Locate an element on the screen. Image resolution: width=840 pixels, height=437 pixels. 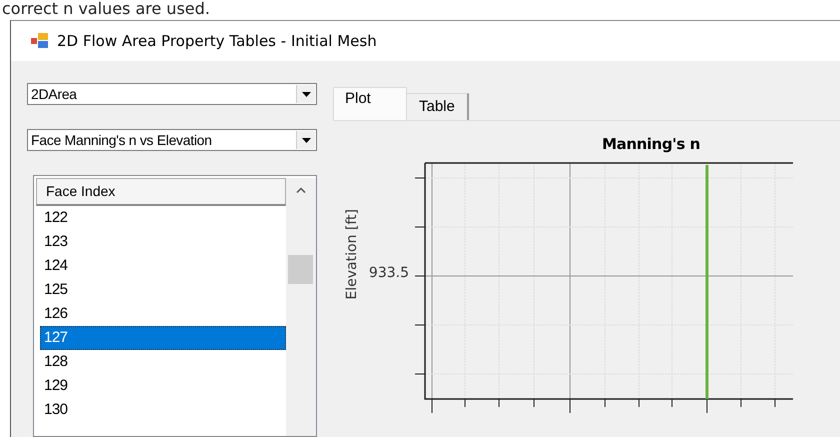
list-item: 129 is located at coordinates (163, 386).